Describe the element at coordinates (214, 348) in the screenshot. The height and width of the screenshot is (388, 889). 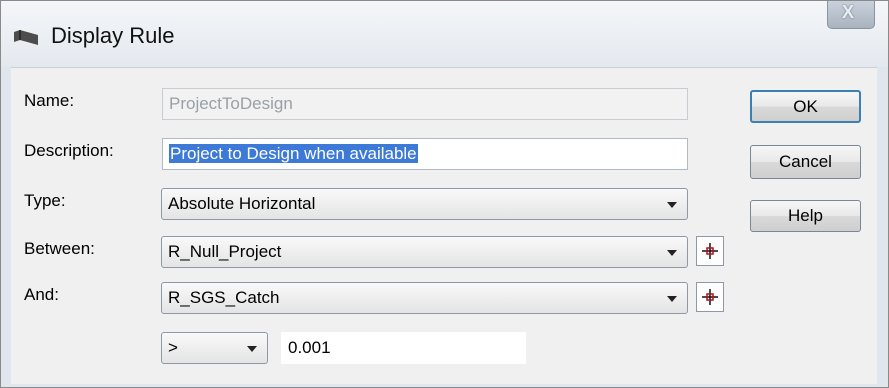
I see `operator-dropdown: >` at that location.